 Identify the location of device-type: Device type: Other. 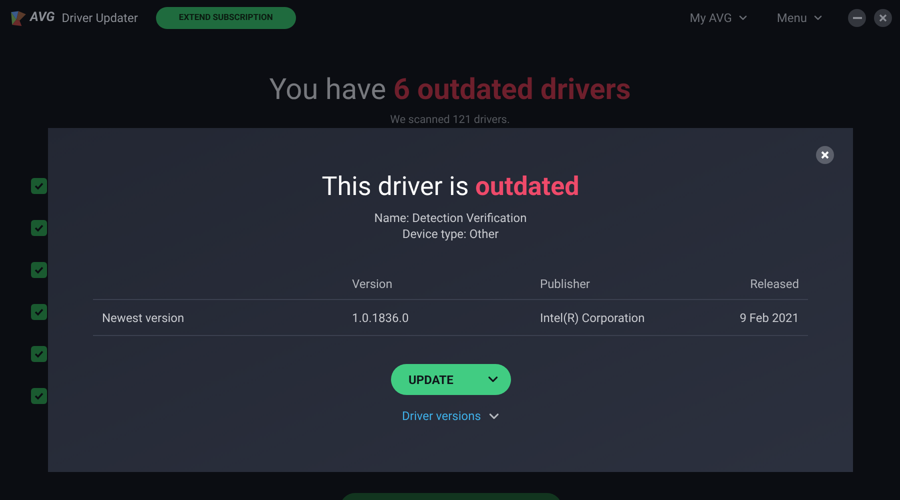
(450, 234).